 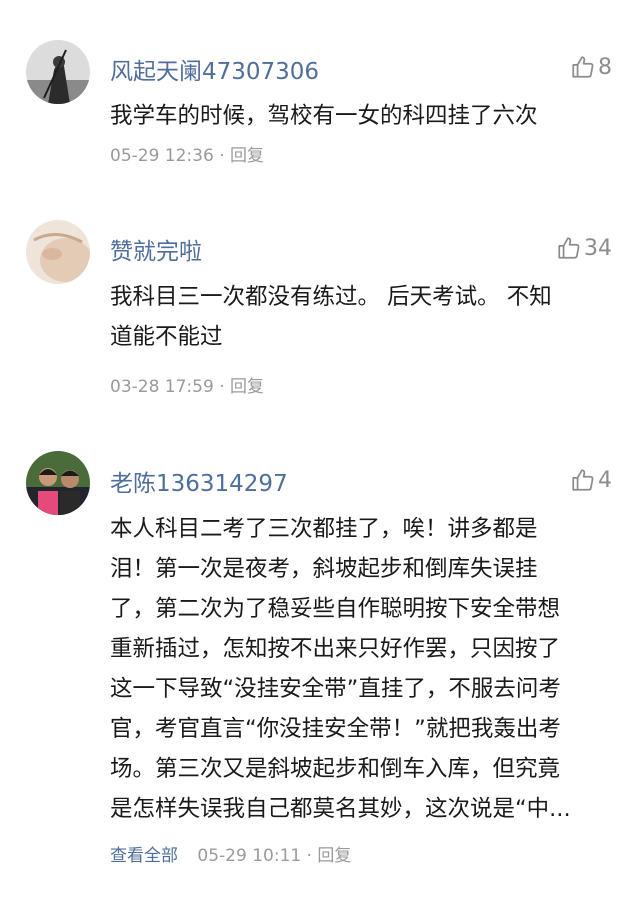 What do you see at coordinates (331, 297) in the screenshot?
I see `comment-line: 我科目三一次都没有练过。 后天考试。 不知` at bounding box center [331, 297].